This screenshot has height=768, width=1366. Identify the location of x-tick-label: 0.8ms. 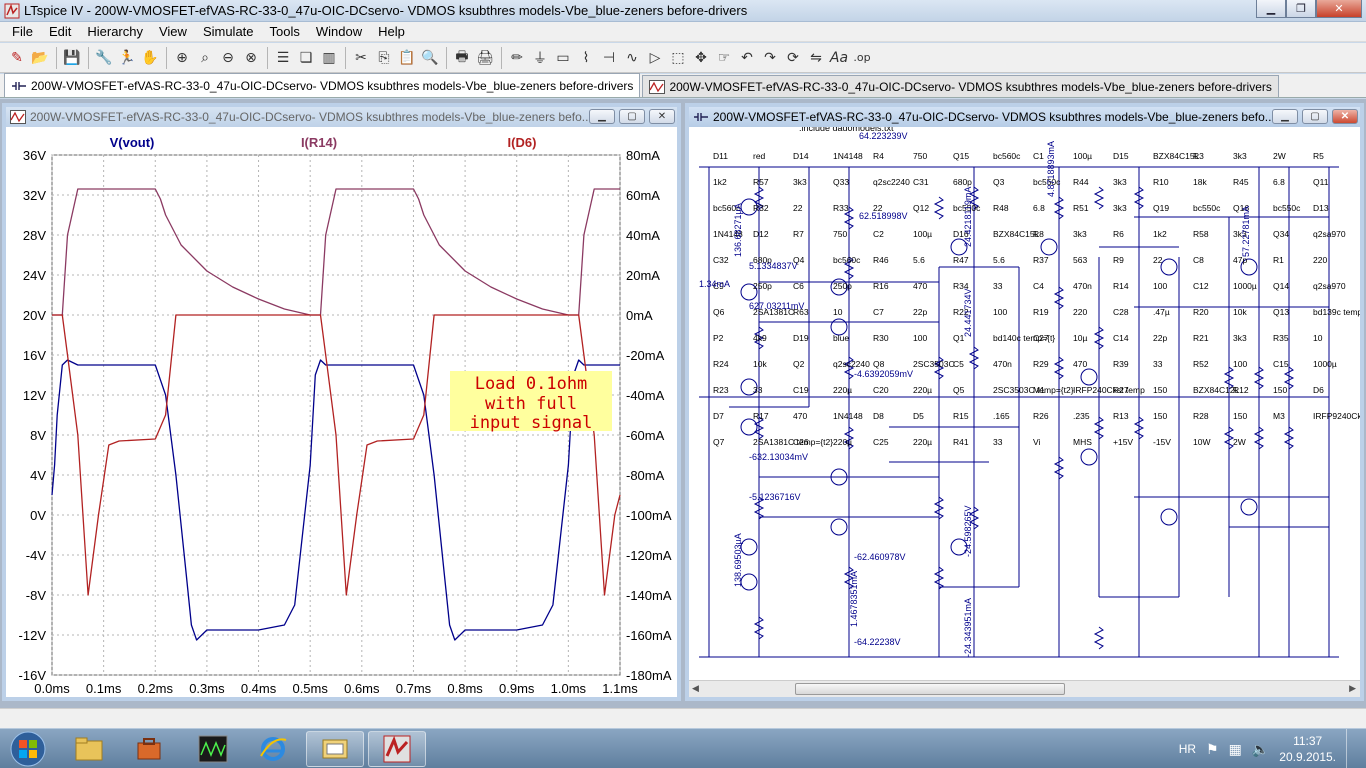
(465, 688).